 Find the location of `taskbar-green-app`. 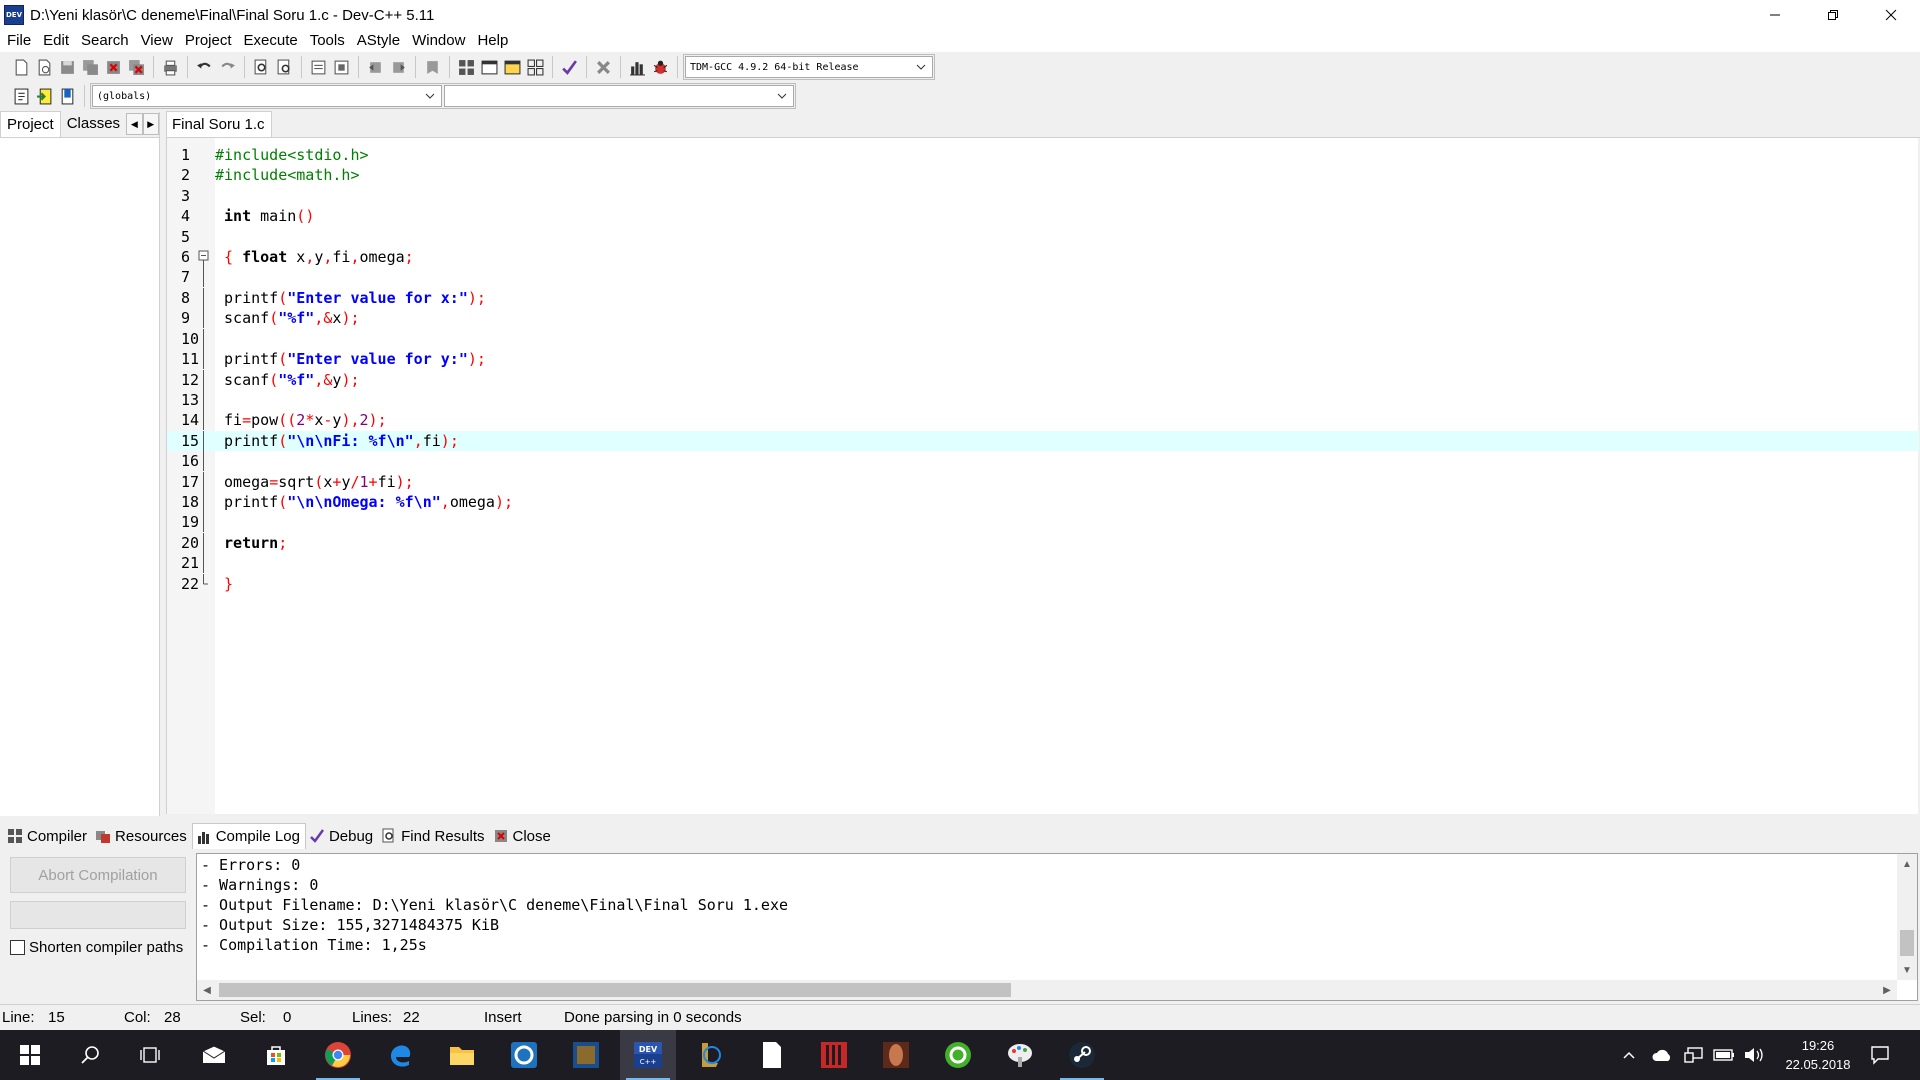

taskbar-green-app is located at coordinates (958, 1055).